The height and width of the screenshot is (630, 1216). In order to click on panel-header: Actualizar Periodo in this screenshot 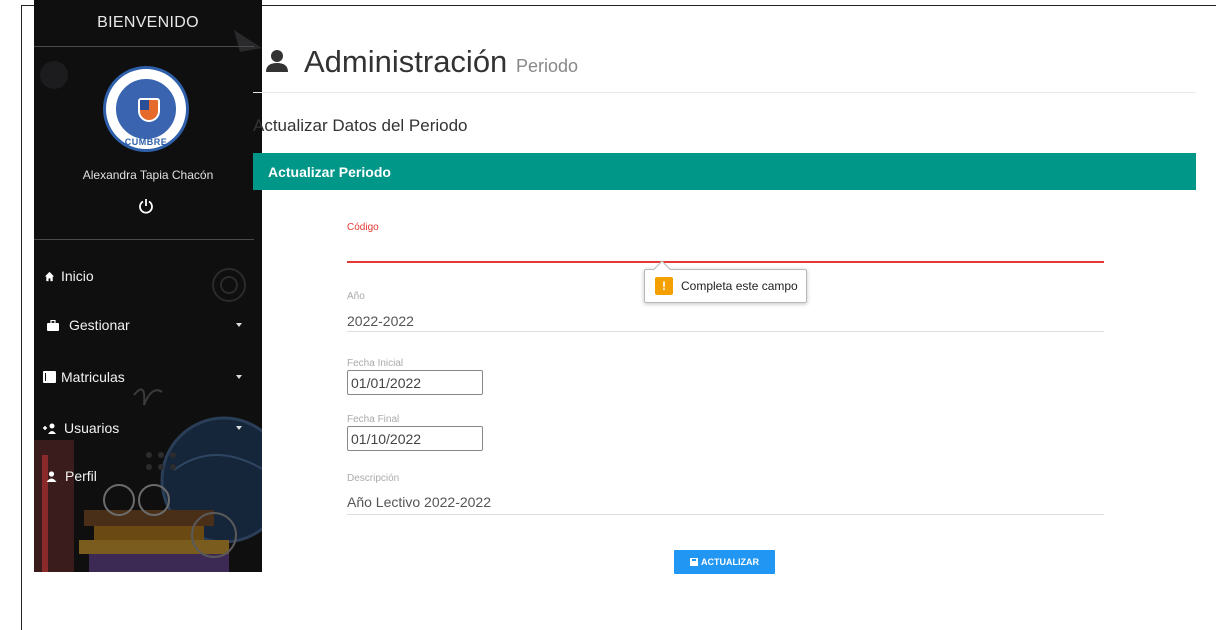, I will do `click(724, 171)`.